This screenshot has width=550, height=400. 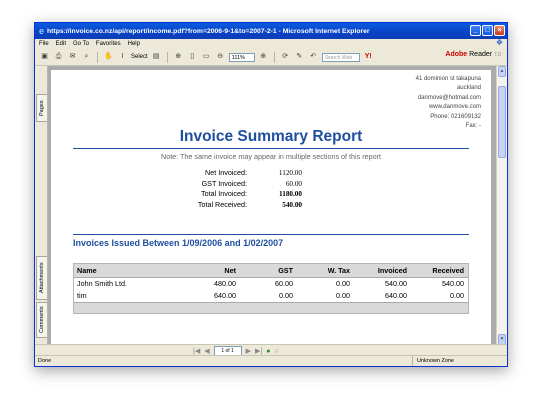 I want to click on window-controls: _ □ ×, so click(x=487, y=30).